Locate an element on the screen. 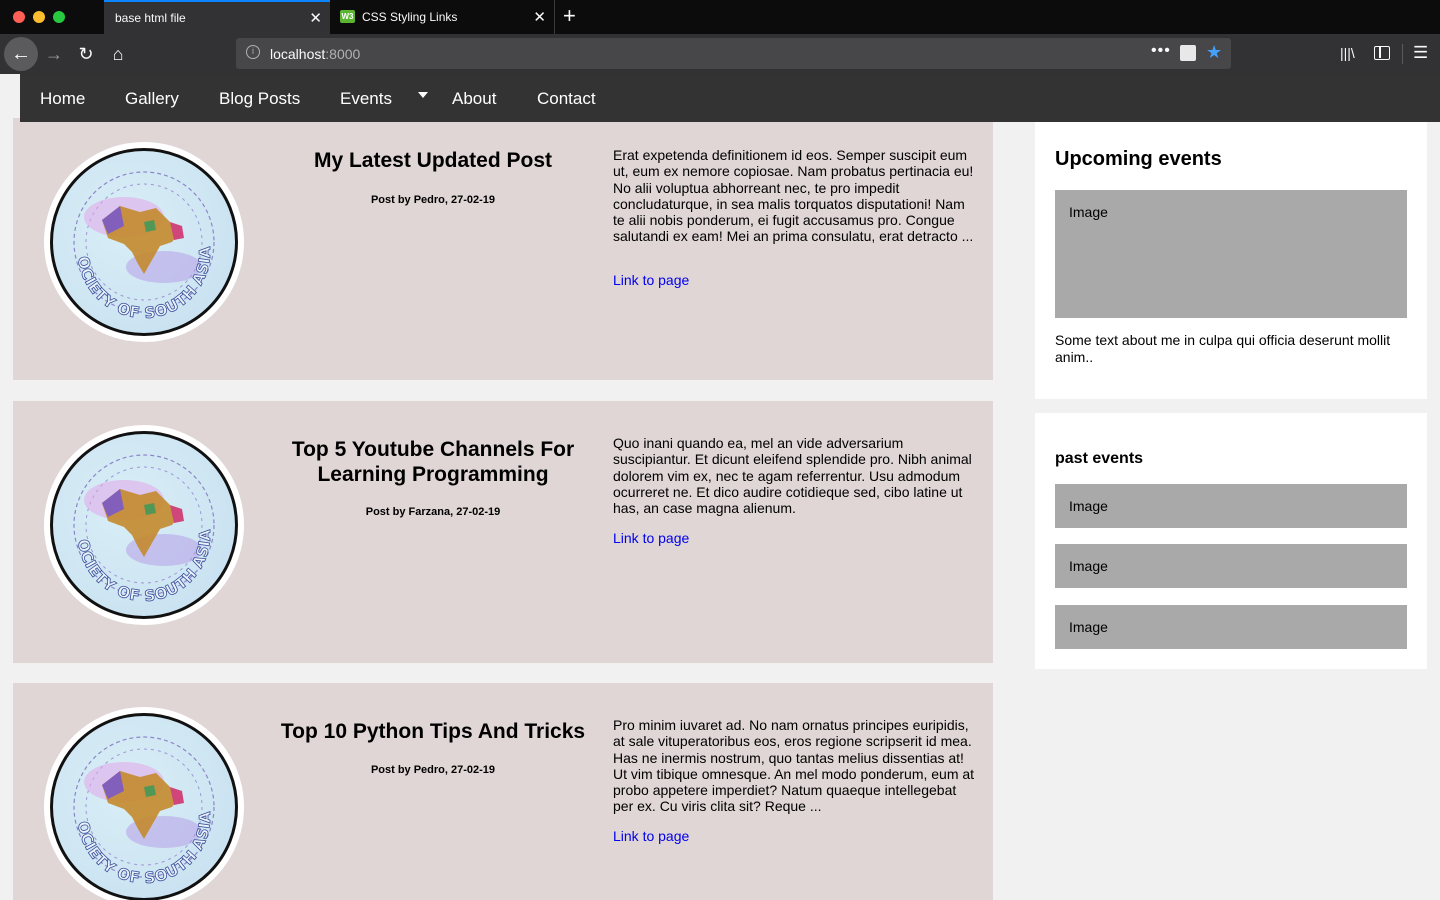  url-port: :8000 is located at coordinates (343, 54).